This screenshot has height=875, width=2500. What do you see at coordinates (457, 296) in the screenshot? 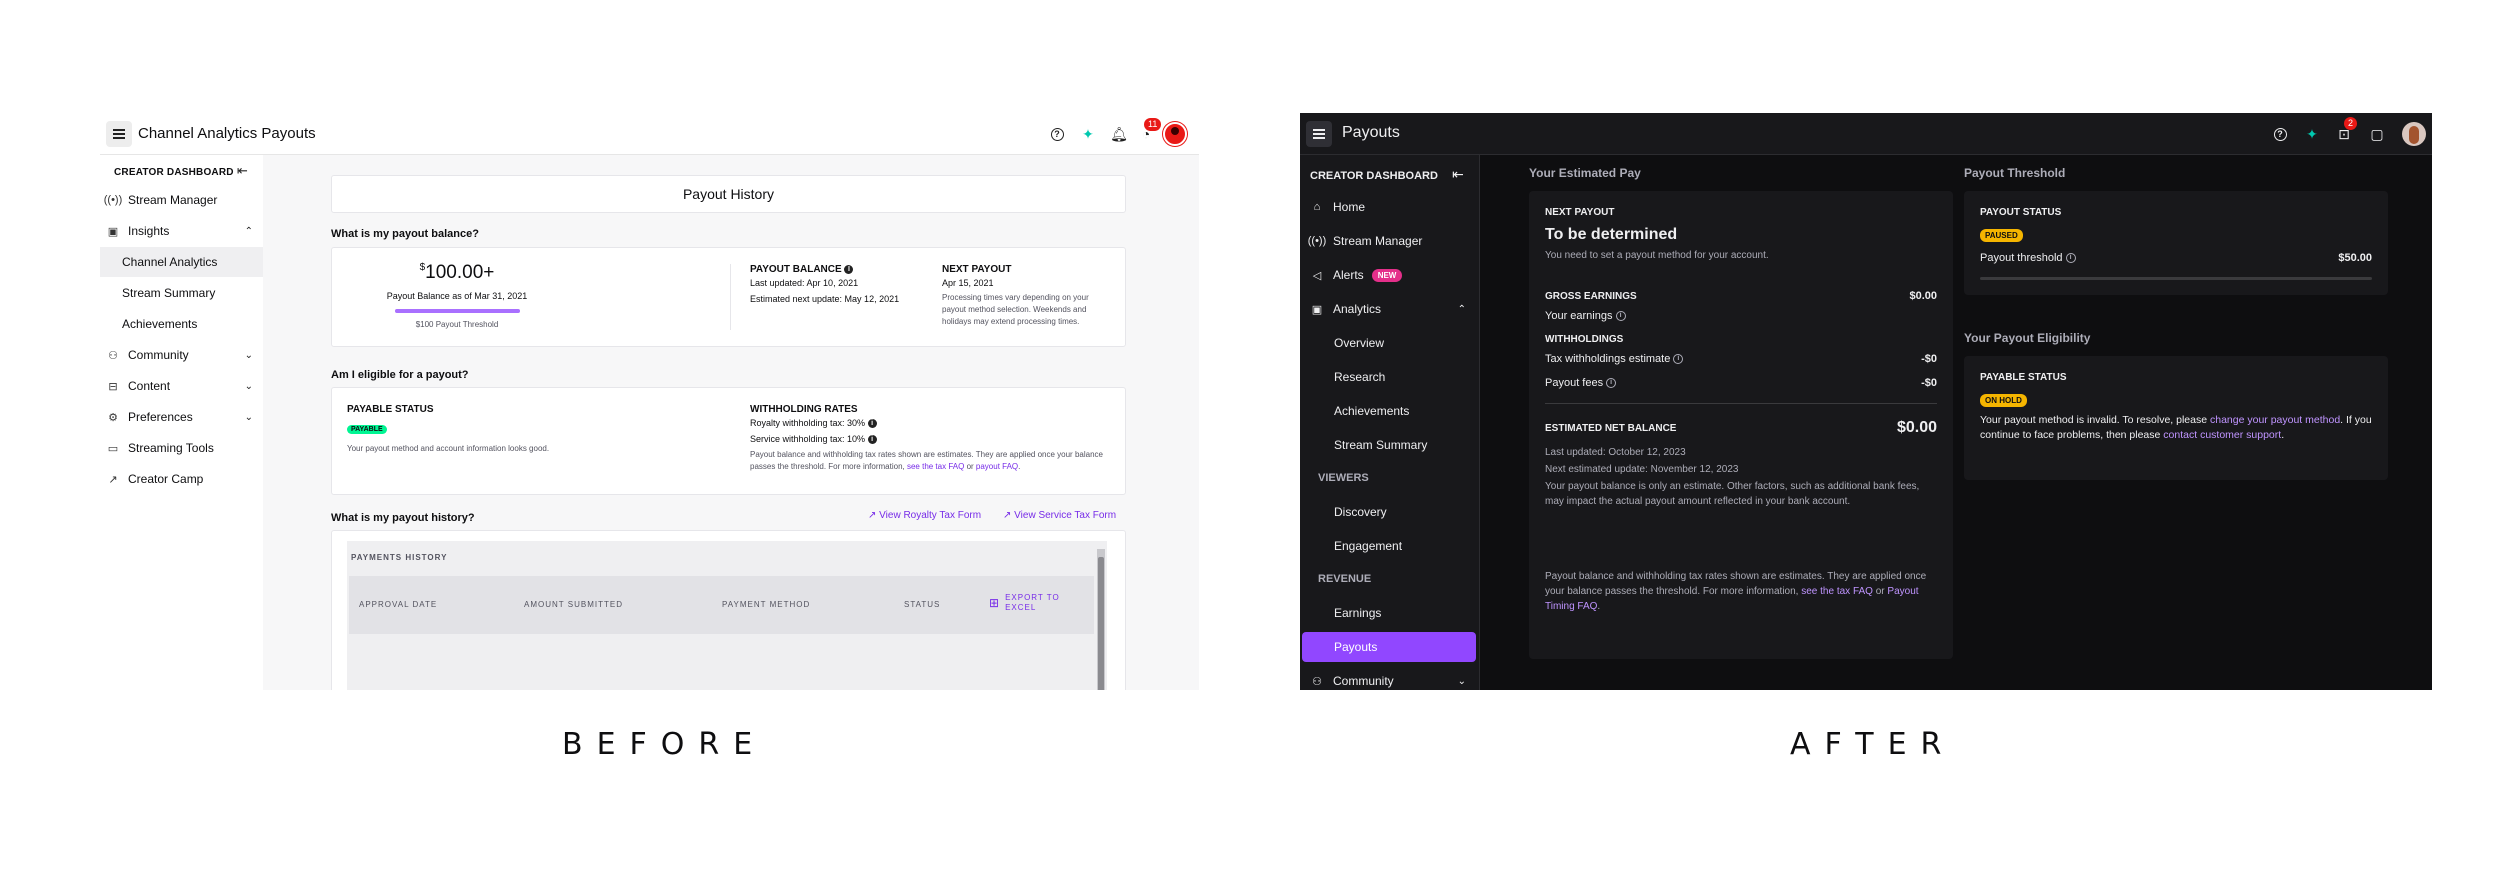
I see `balance-caption: Payout Balance as of Mar 31, 2021` at bounding box center [457, 296].